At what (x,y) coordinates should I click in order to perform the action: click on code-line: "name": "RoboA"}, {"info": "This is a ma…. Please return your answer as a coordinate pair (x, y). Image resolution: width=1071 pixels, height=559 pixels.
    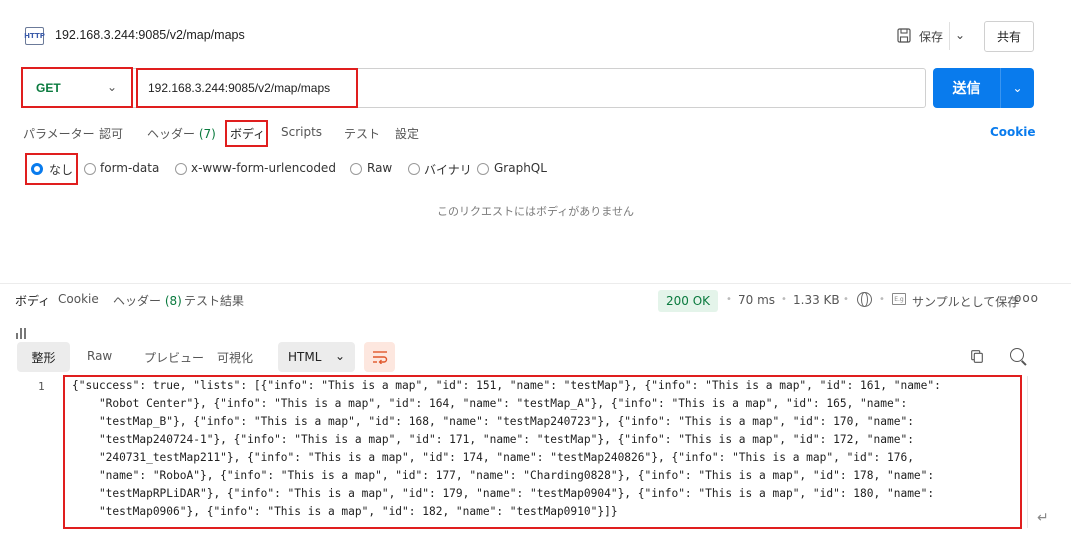
    Looking at the image, I should click on (503, 475).